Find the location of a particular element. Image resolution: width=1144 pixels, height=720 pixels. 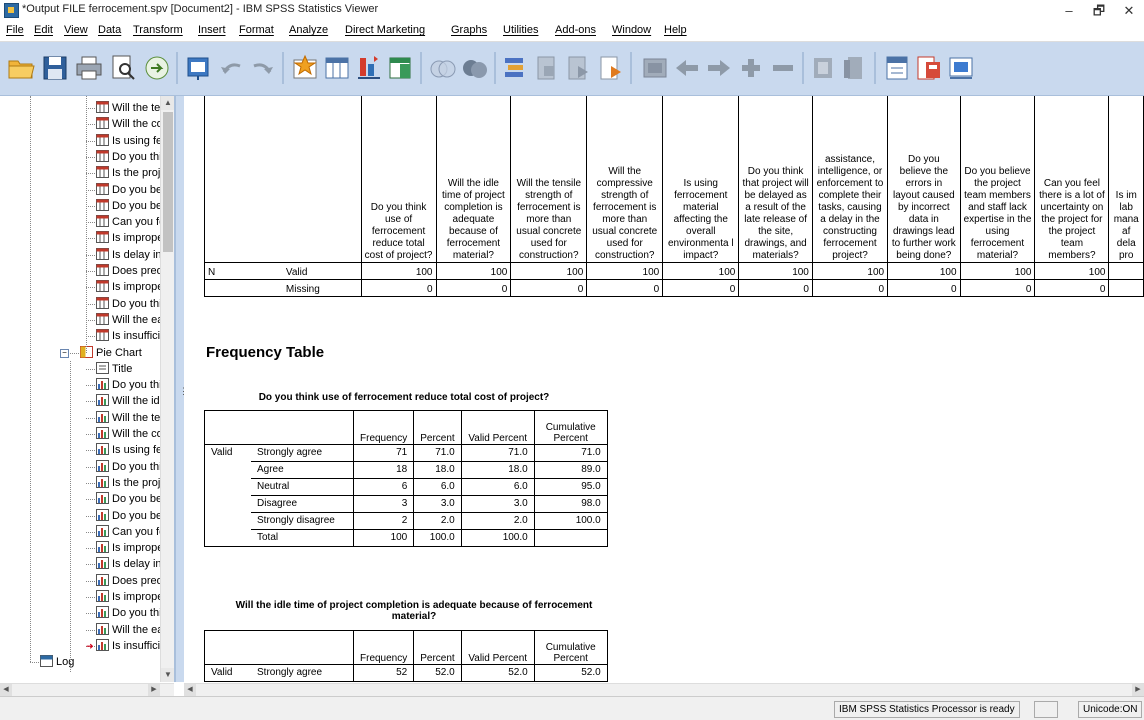

menu-direct-marketing: Direct Marketing is located at coordinates (385, 30).